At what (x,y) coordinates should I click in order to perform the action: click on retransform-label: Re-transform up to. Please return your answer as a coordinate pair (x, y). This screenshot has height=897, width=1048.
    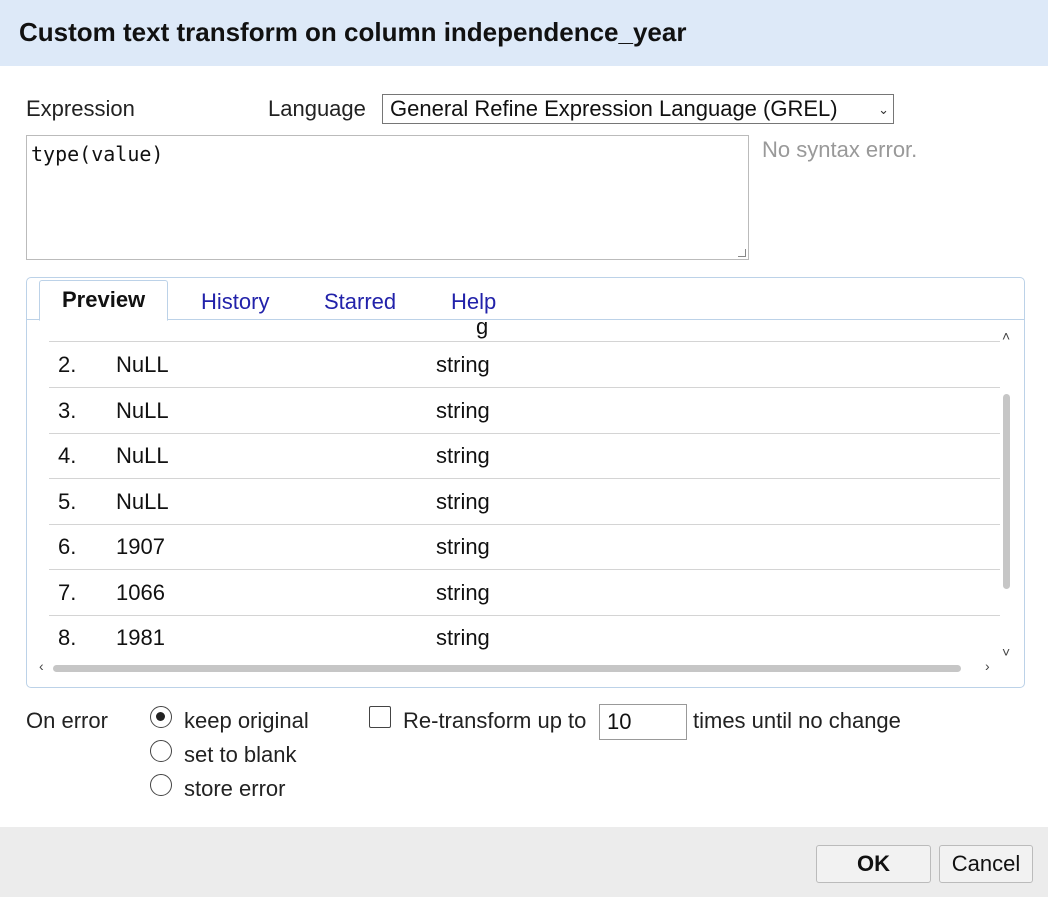
    Looking at the image, I should click on (494, 721).